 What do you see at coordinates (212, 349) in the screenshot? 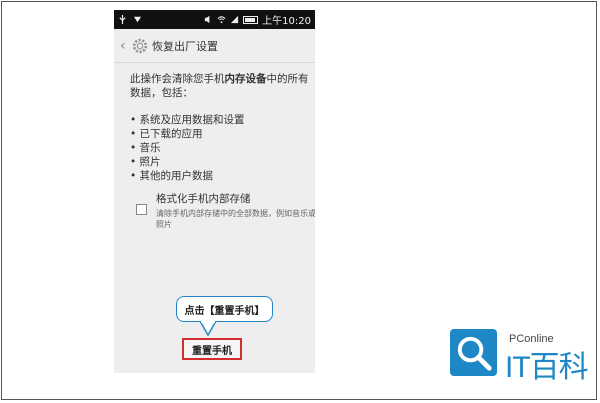
I see `reset-phone-button: 重置手机` at bounding box center [212, 349].